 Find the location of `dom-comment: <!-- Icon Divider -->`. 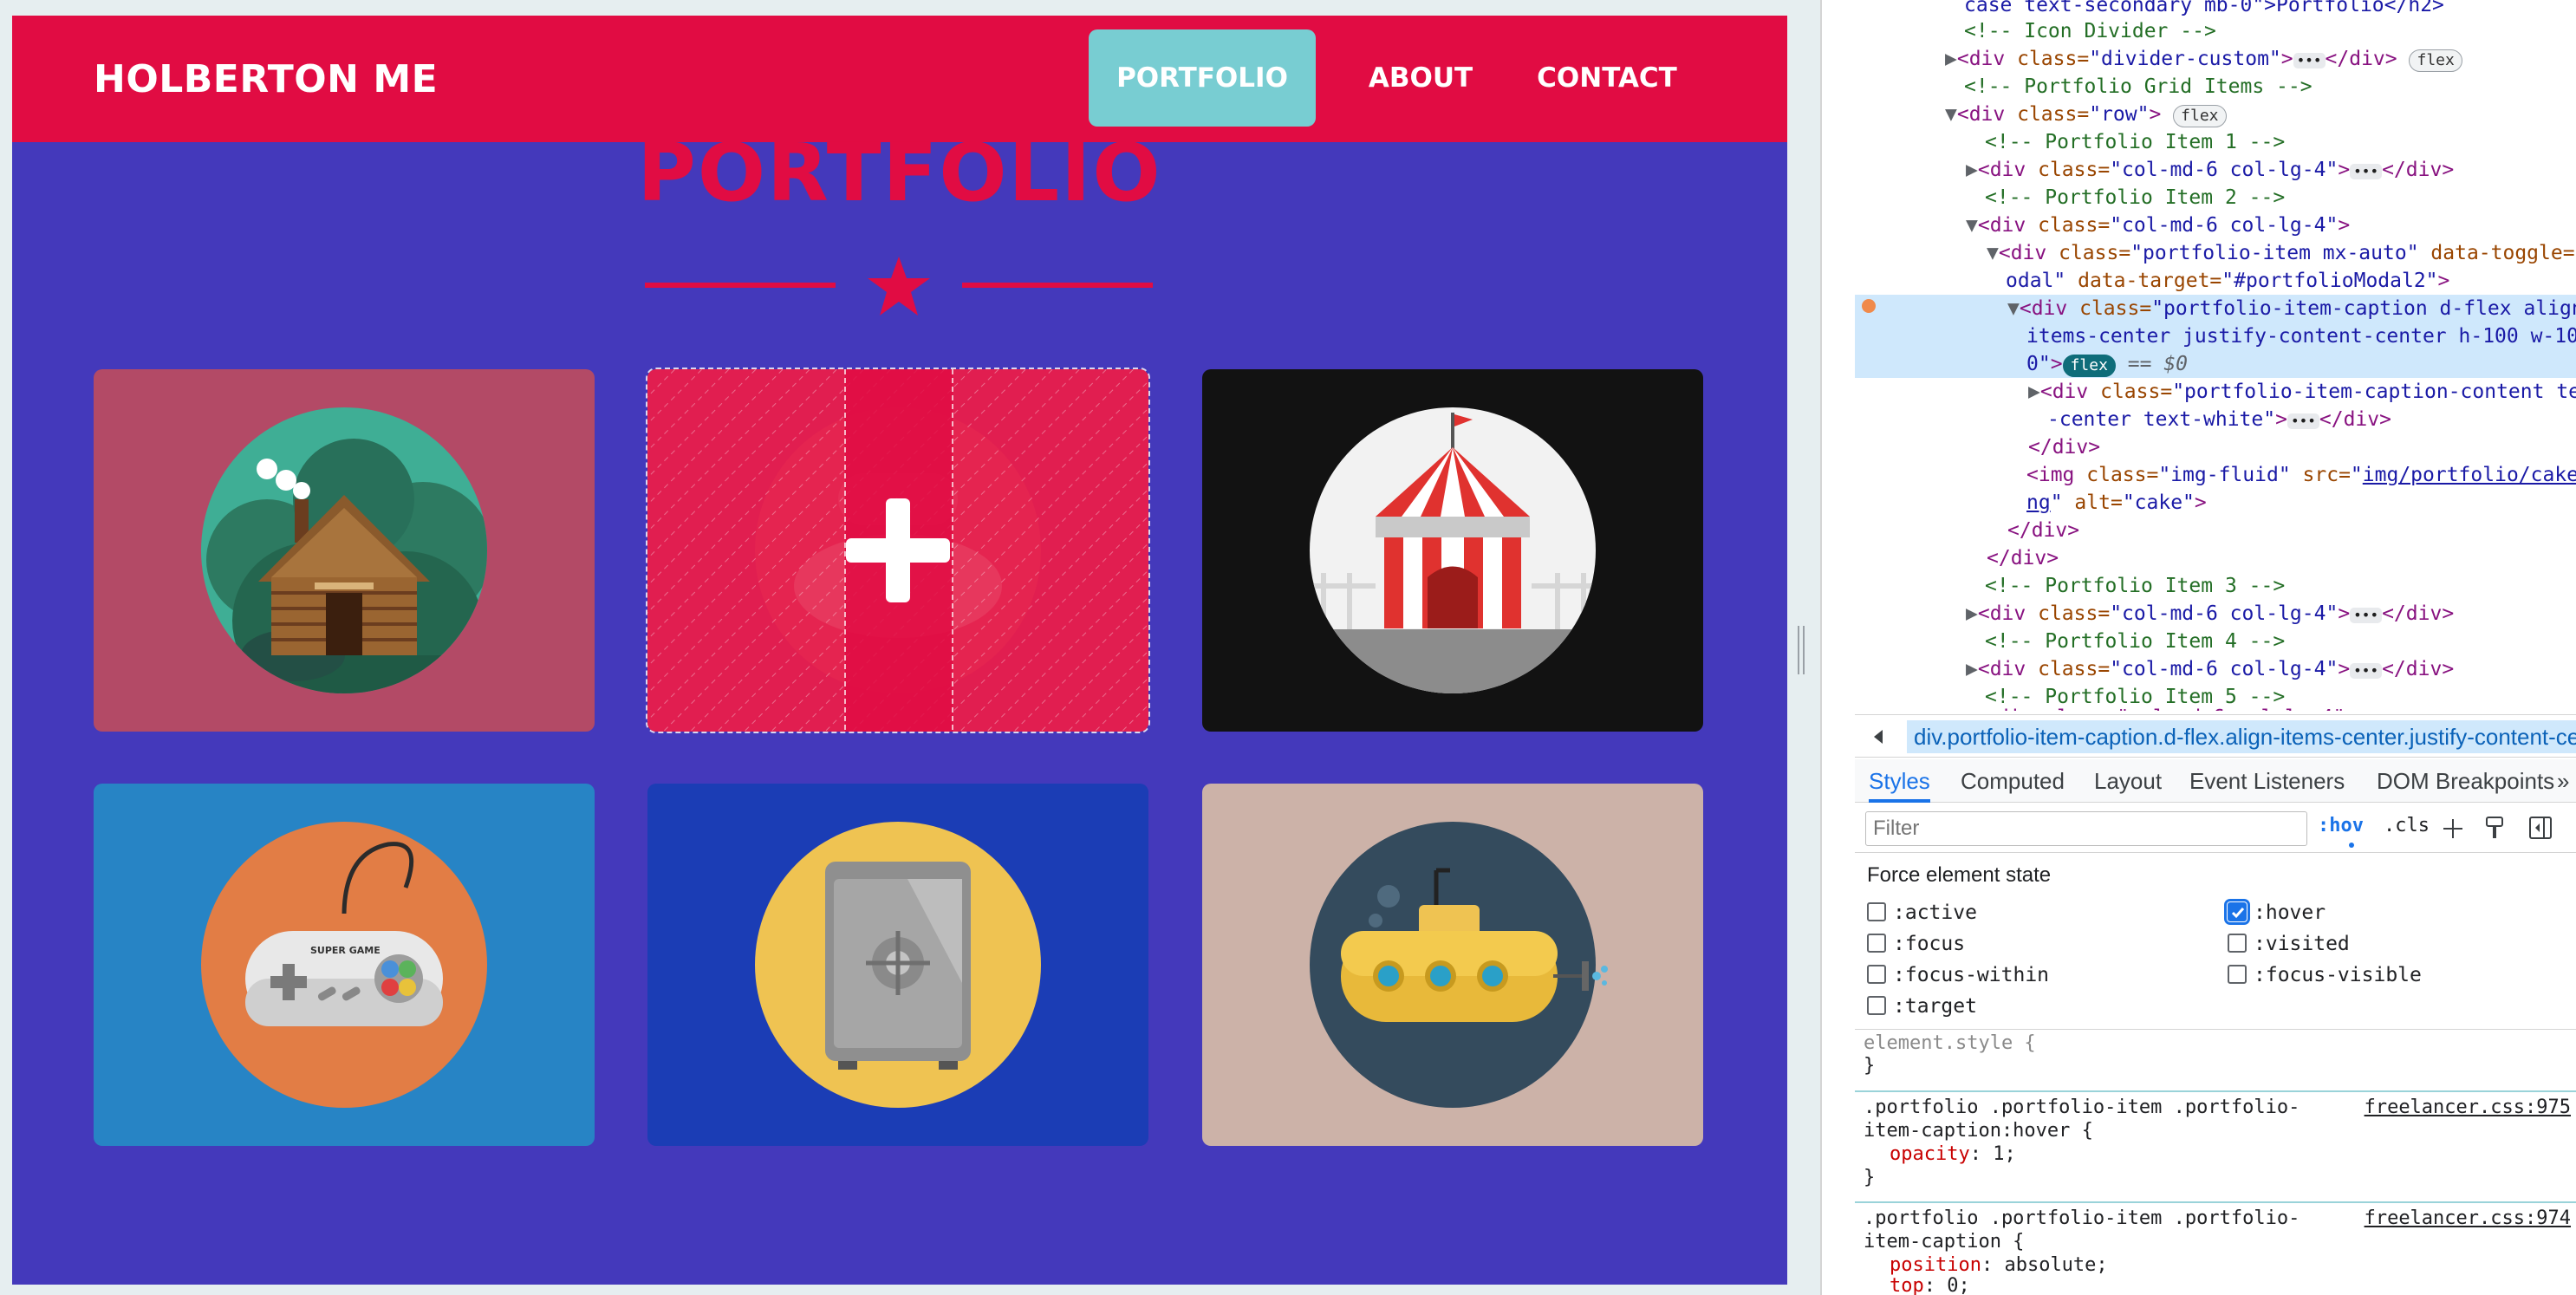

dom-comment: <!-- Icon Divider --> is located at coordinates (2090, 31).